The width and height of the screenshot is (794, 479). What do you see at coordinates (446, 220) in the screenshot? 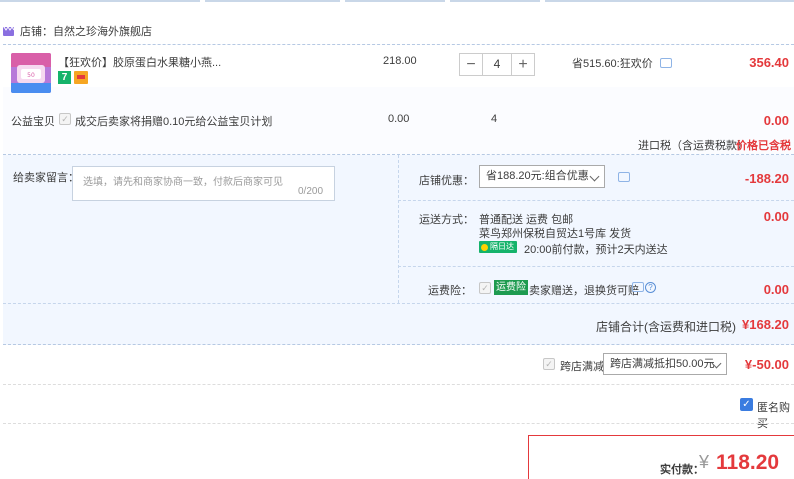
I see `shipping-label: 运送方式：` at bounding box center [446, 220].